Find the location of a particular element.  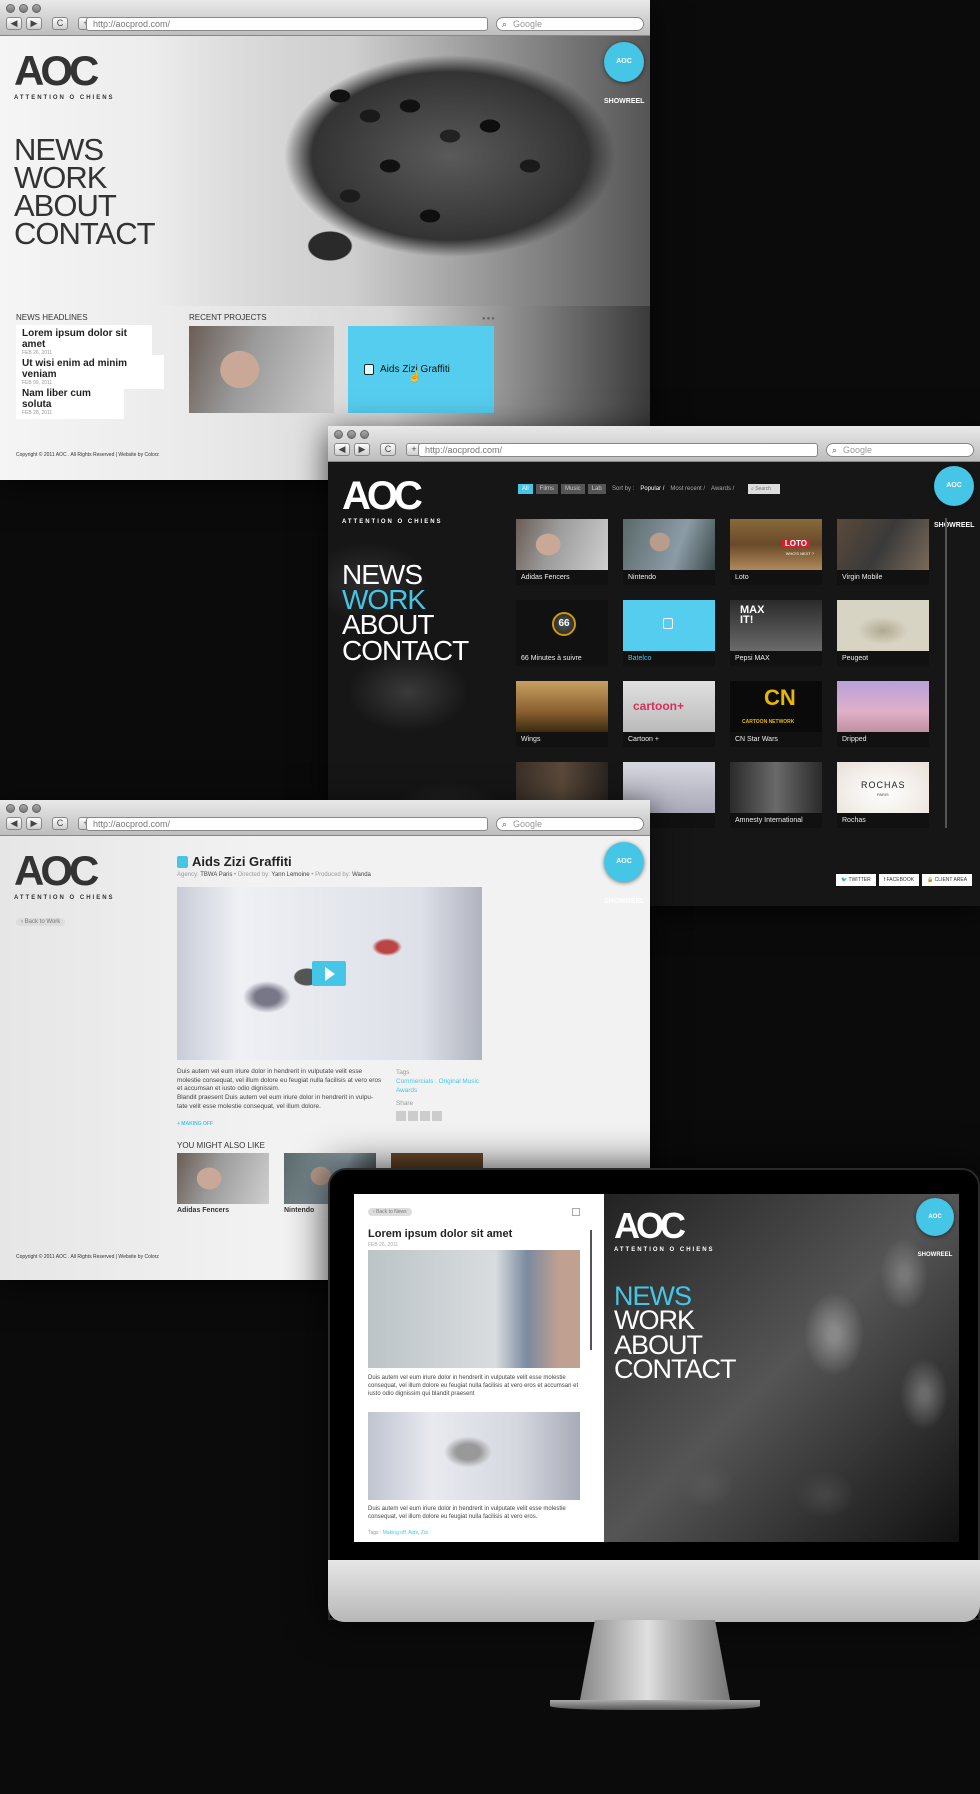

loto-sub: WHO'S NEXT ? is located at coordinates (799, 553).